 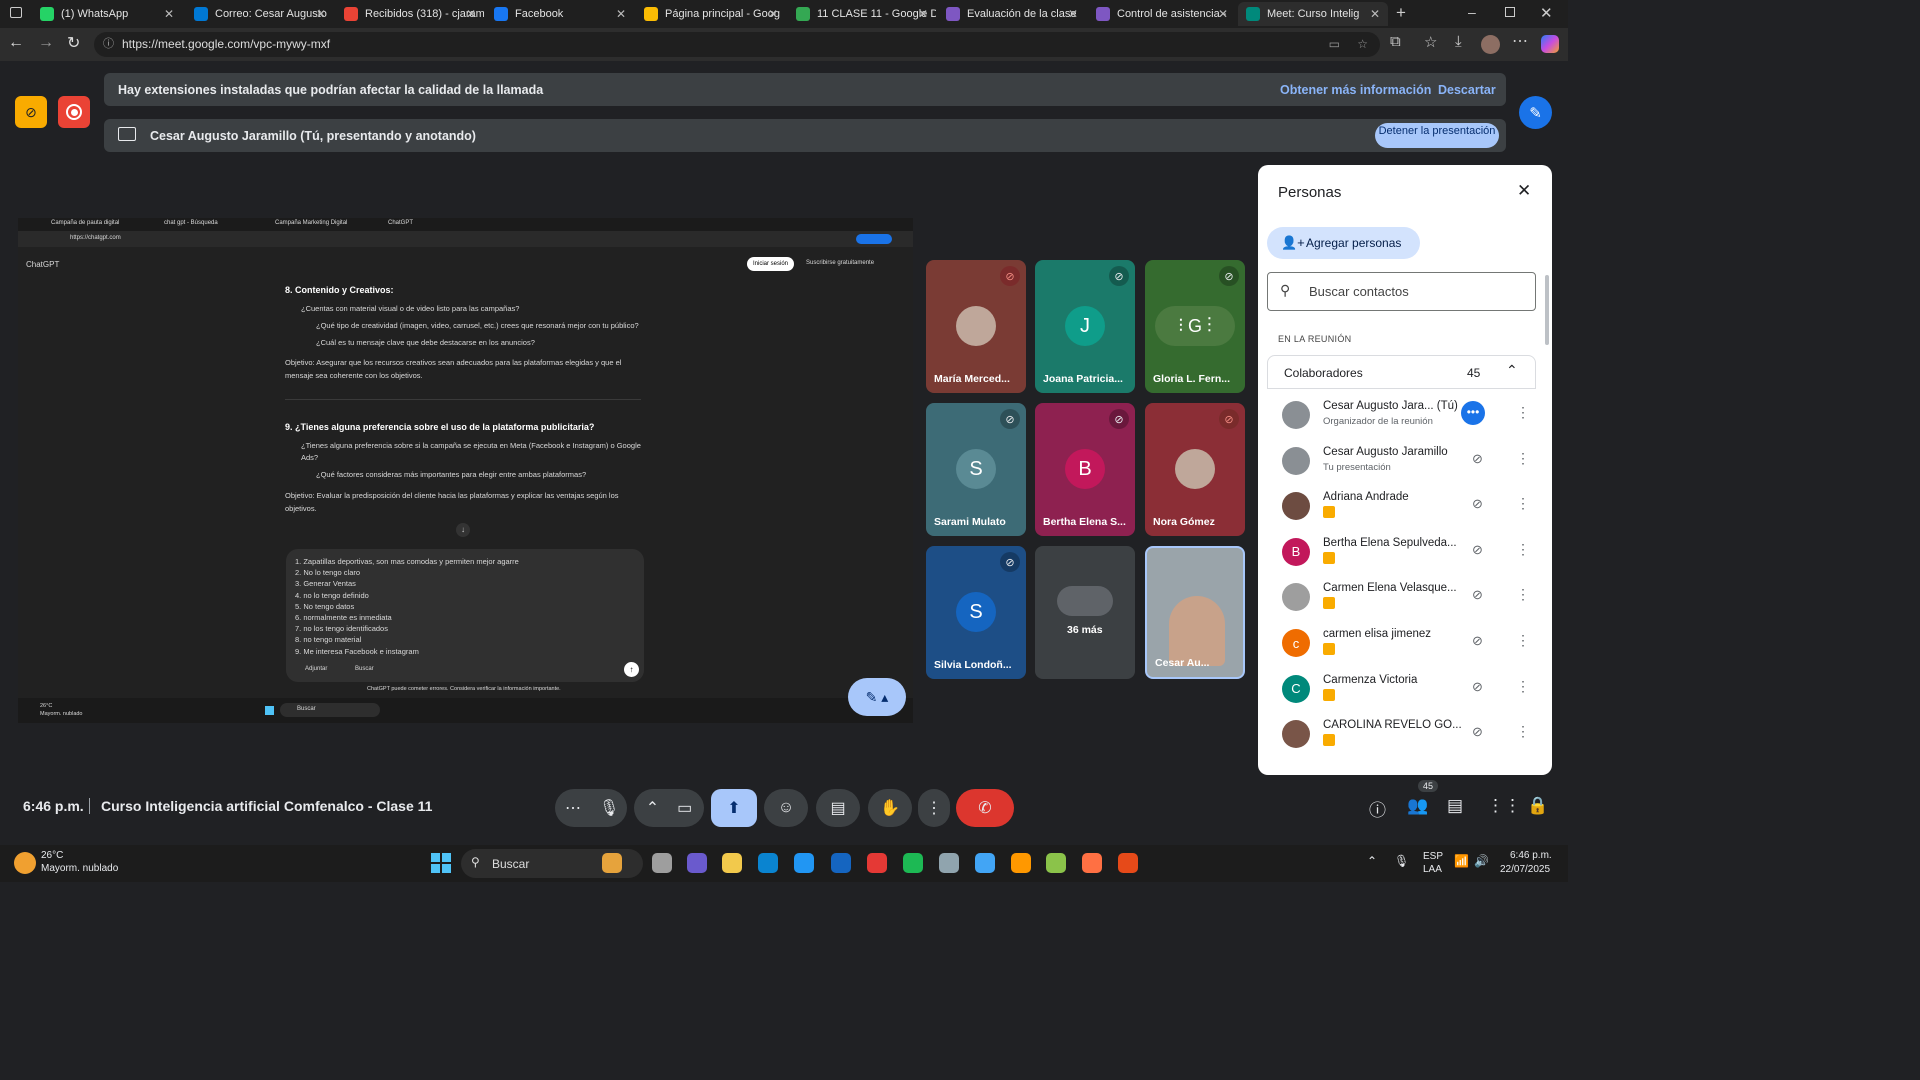 I want to click on participant-tile: 36 más, so click(x=1085, y=612).